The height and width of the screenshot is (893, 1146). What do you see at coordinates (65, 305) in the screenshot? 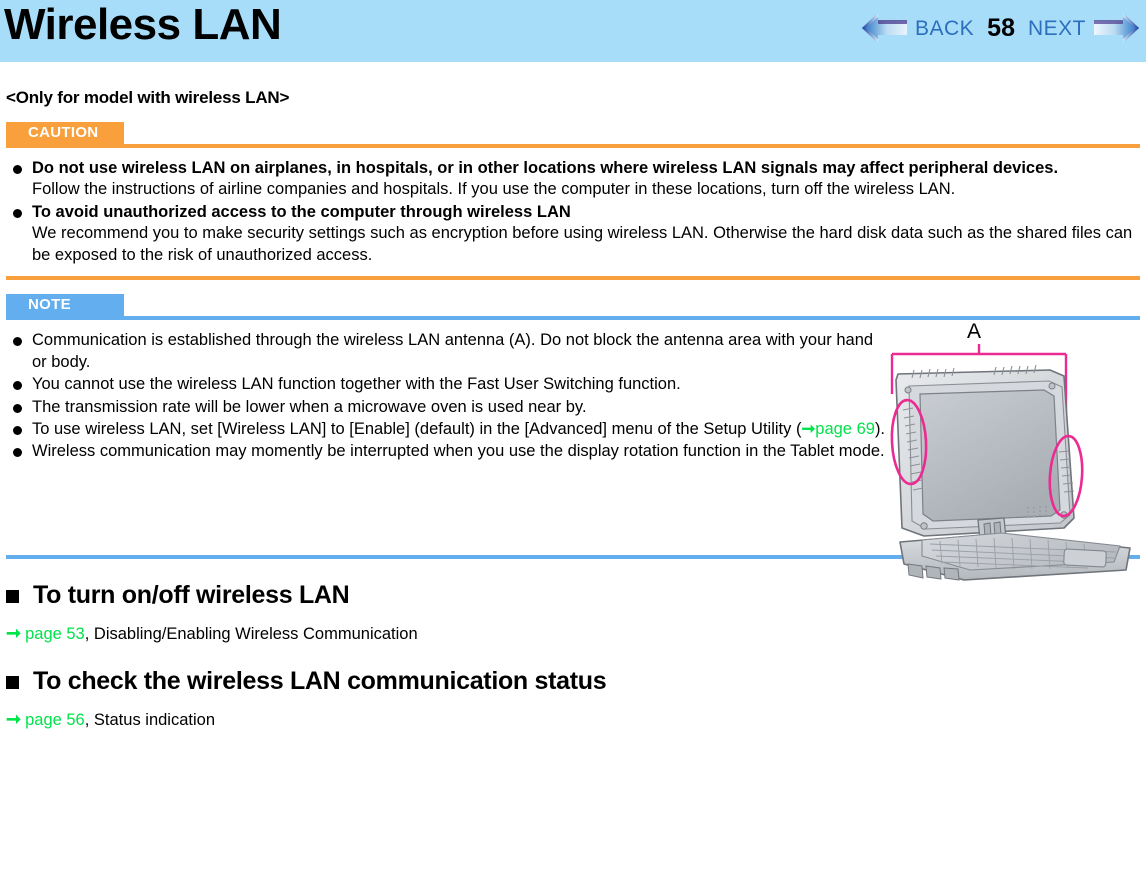
I see `note-badge: NOTE` at bounding box center [65, 305].